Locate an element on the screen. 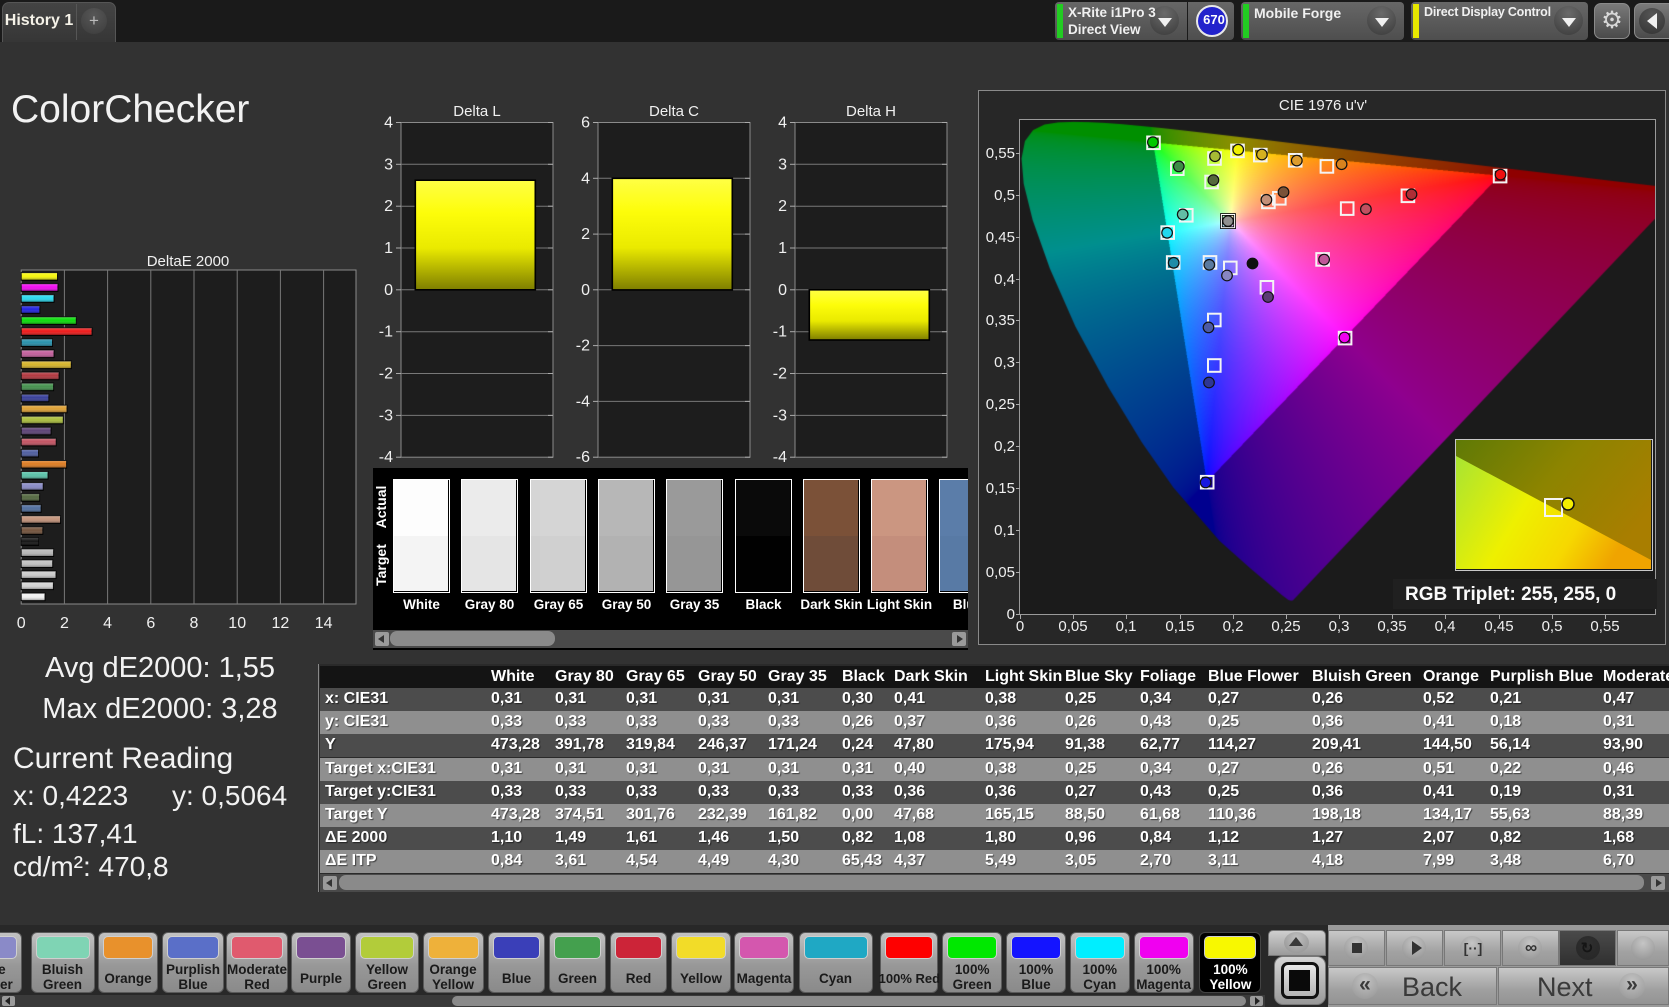 The height and width of the screenshot is (1007, 1669). svg-text: Delta L is located at coordinates (477, 111).